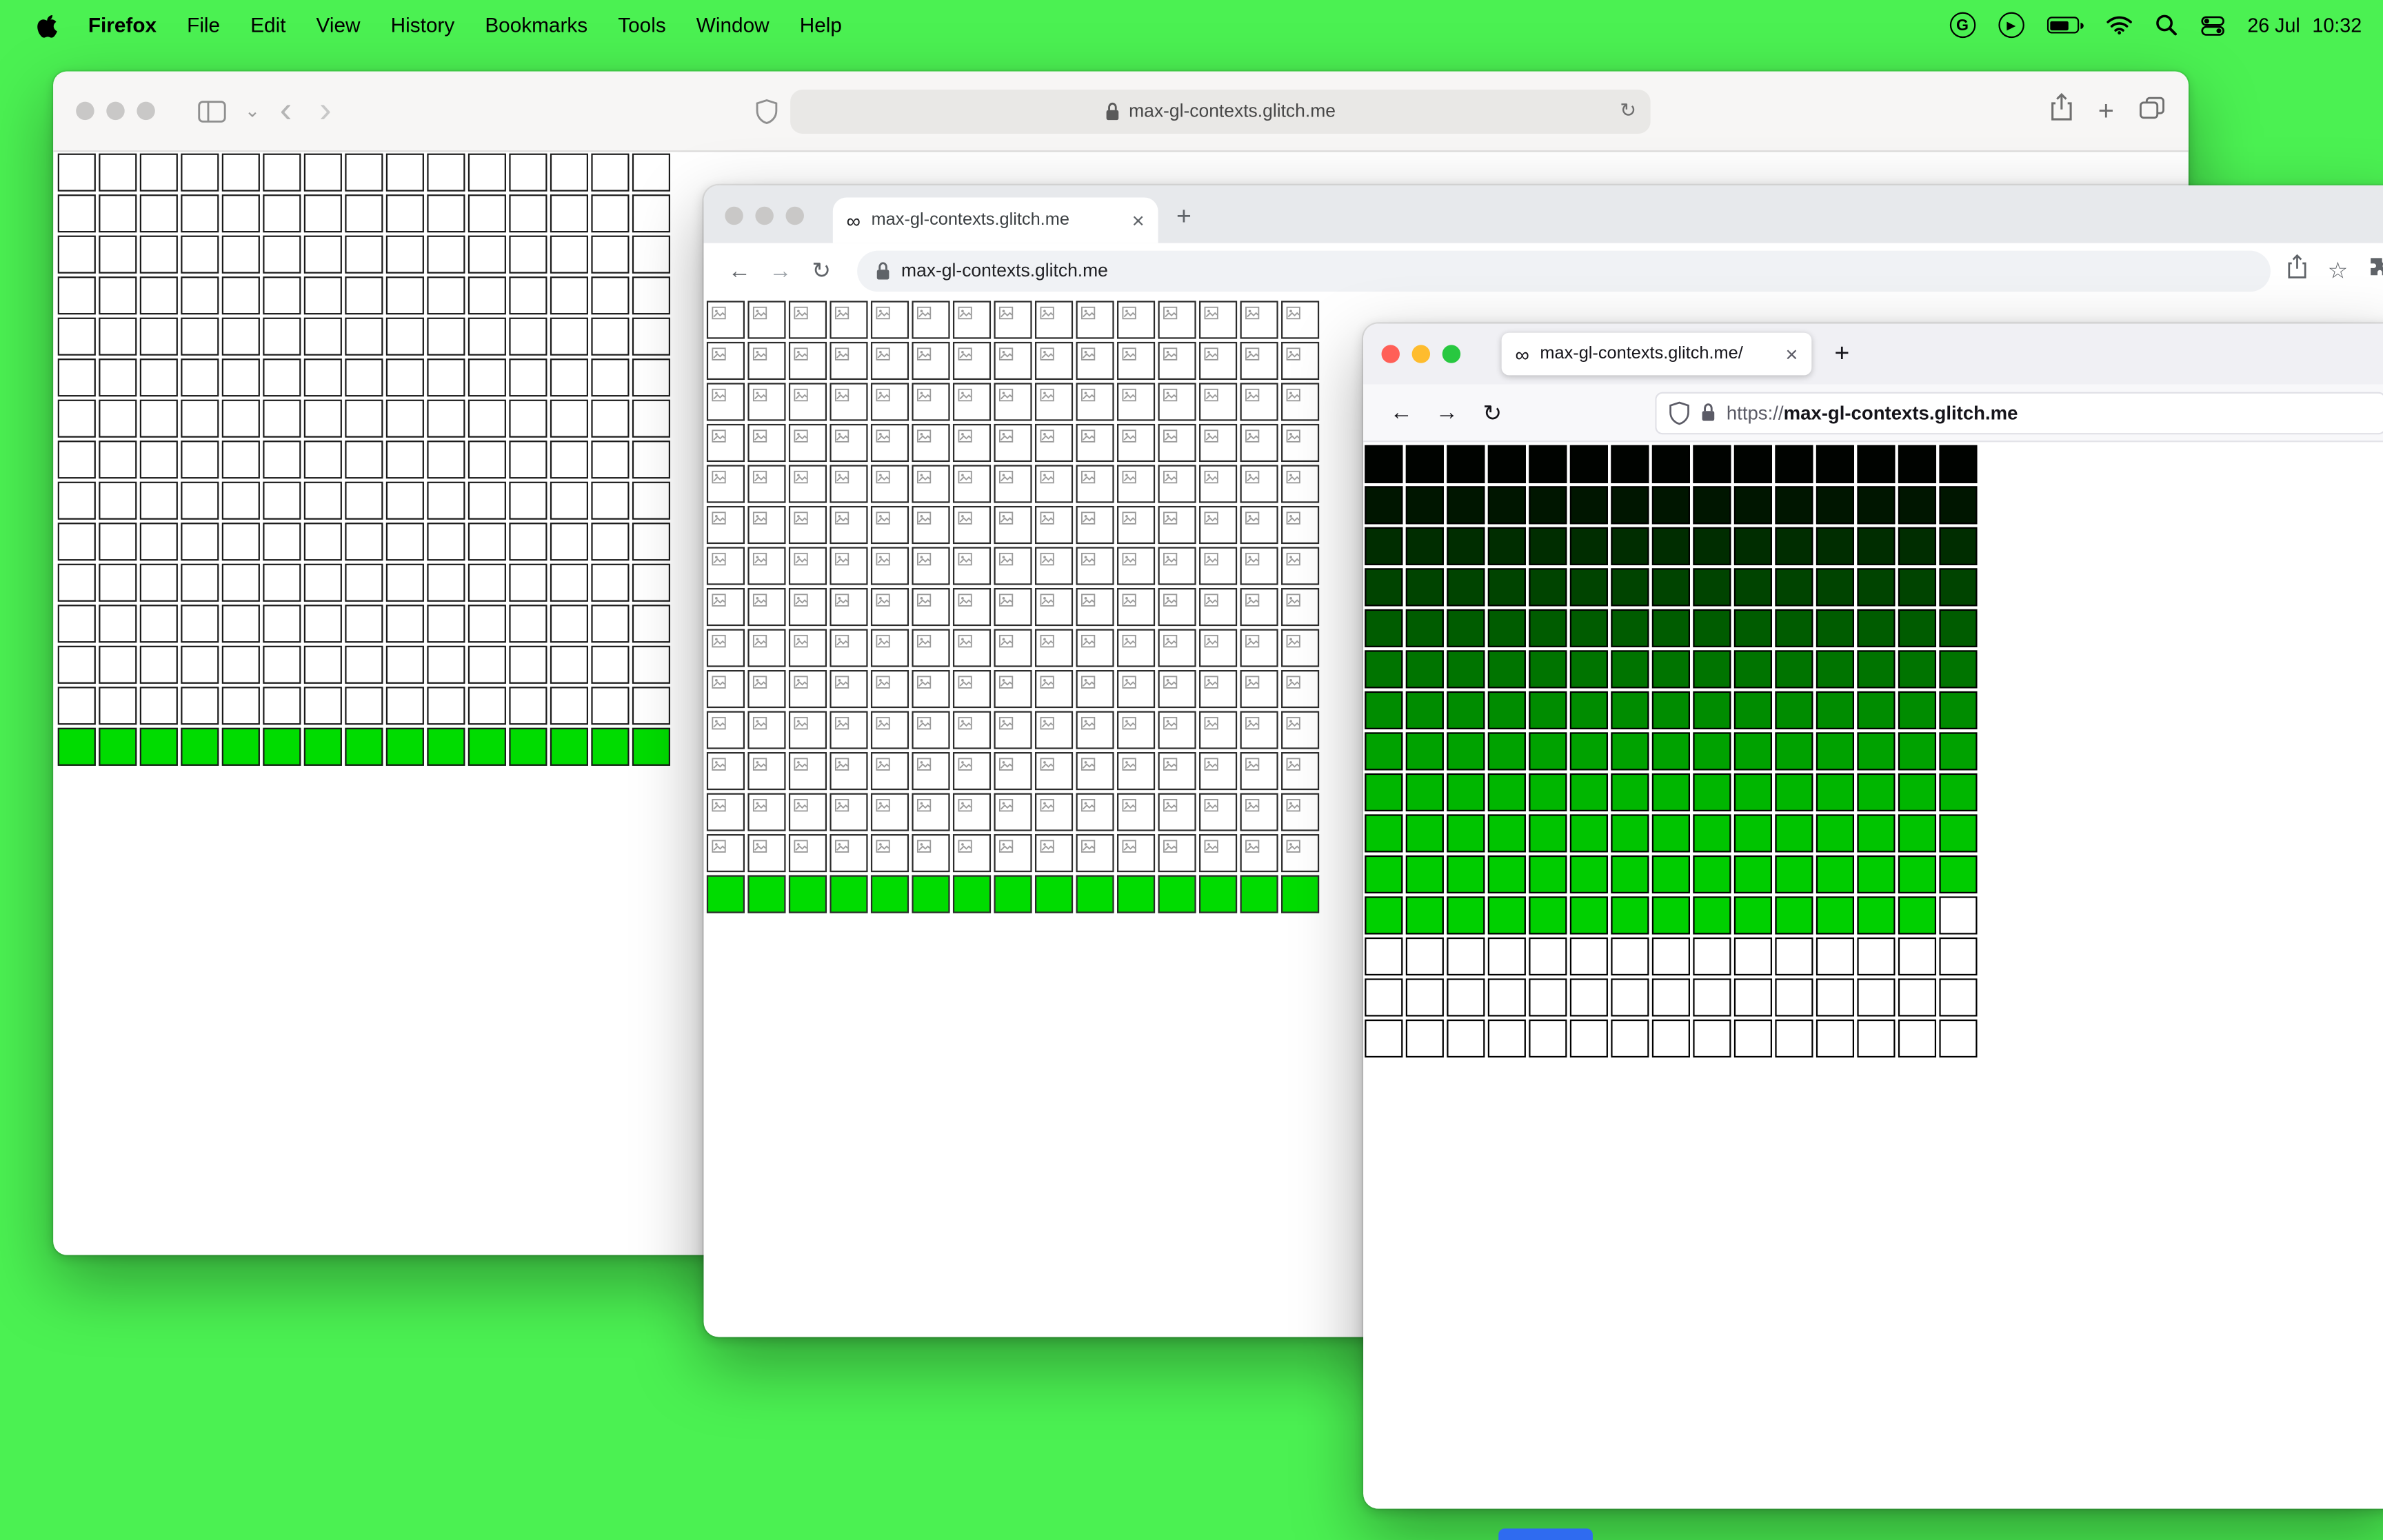 Image resolution: width=2383 pixels, height=1540 pixels. Describe the element at coordinates (2166, 26) in the screenshot. I see `spotlight-search-icon` at that location.